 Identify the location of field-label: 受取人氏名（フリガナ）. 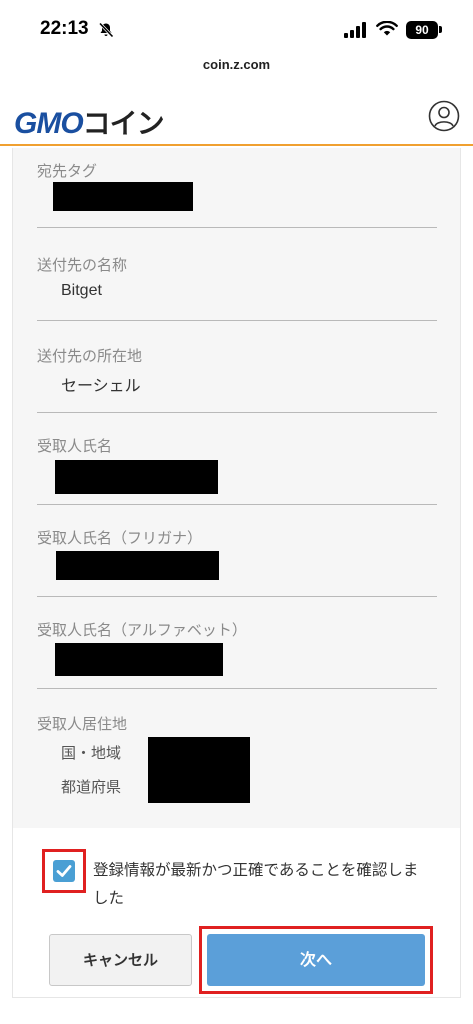
(120, 538).